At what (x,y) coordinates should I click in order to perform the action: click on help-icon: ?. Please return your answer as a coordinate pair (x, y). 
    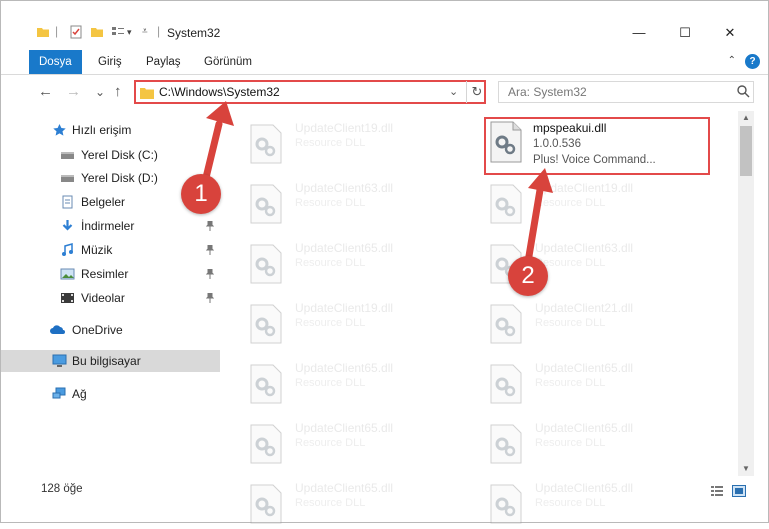
    Looking at the image, I should click on (752, 61).